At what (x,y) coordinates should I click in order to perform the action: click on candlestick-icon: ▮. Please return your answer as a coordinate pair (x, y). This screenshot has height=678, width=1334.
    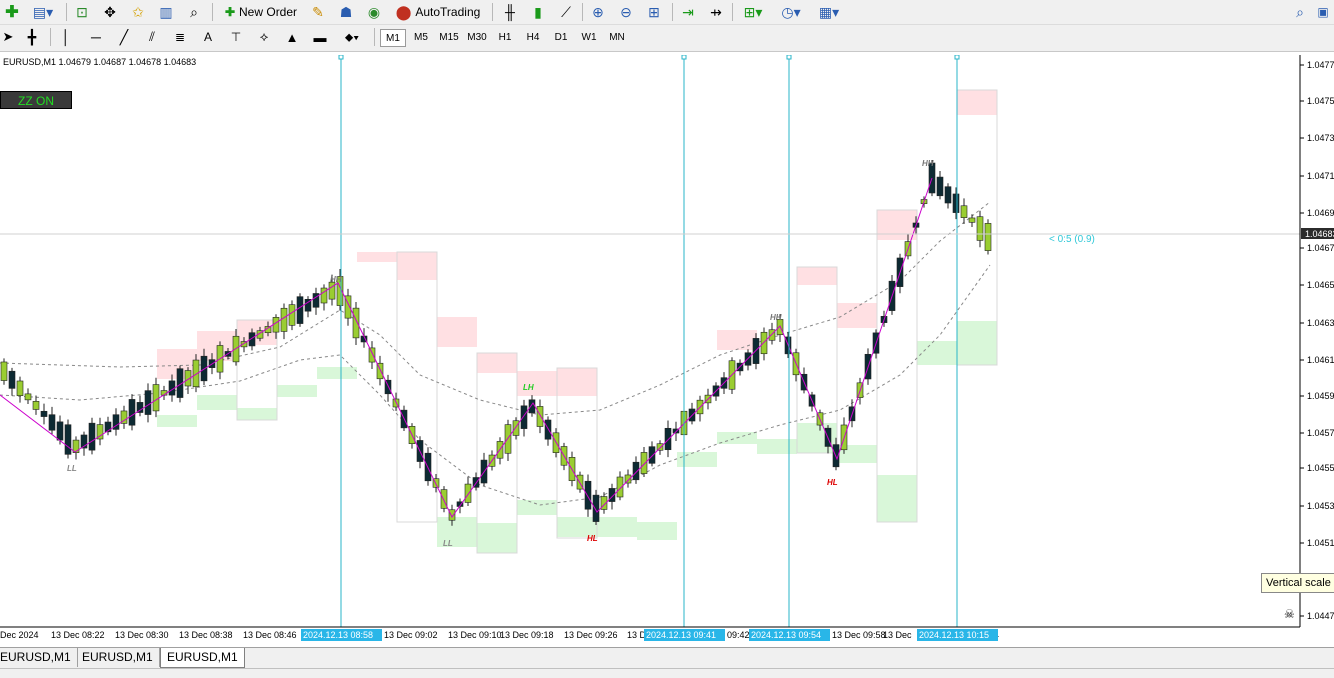
    Looking at the image, I should click on (538, 12).